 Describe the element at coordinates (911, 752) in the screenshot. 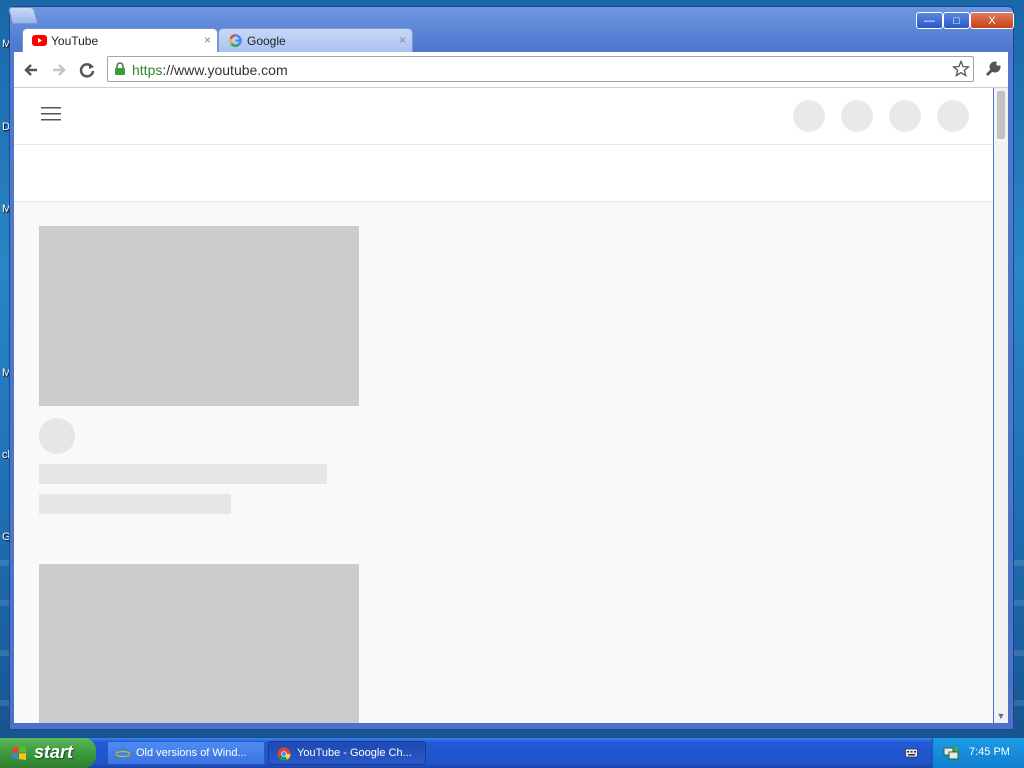

I see `keyboard-icon` at that location.